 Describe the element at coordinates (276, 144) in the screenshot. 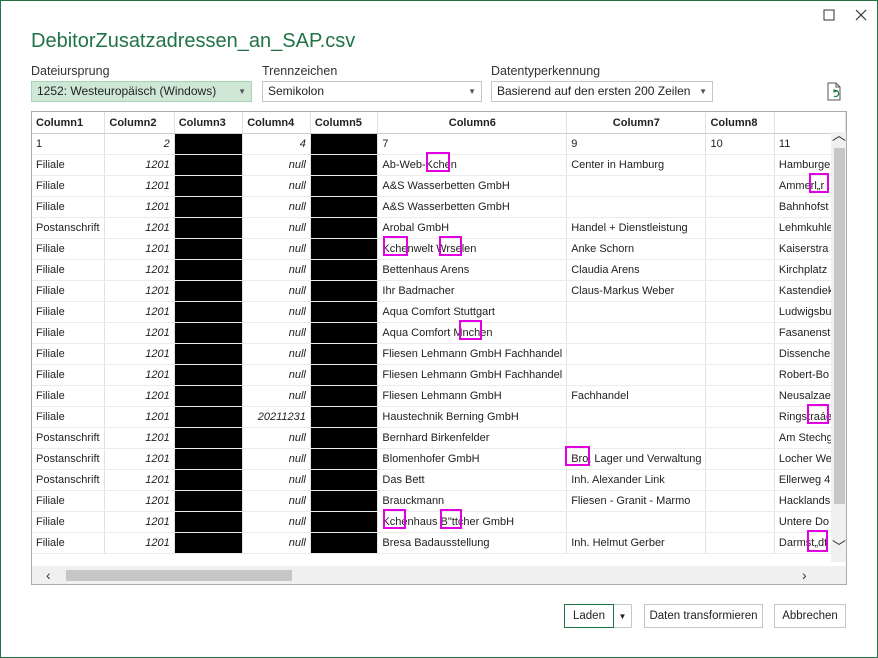

I see `table-cell: 4` at that location.